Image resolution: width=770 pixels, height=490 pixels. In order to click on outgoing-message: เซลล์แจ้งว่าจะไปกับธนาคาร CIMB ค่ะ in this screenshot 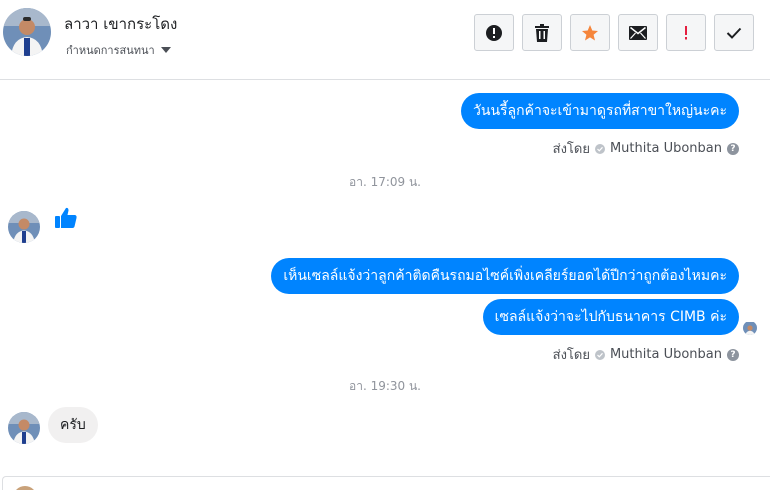, I will do `click(610, 317)`.